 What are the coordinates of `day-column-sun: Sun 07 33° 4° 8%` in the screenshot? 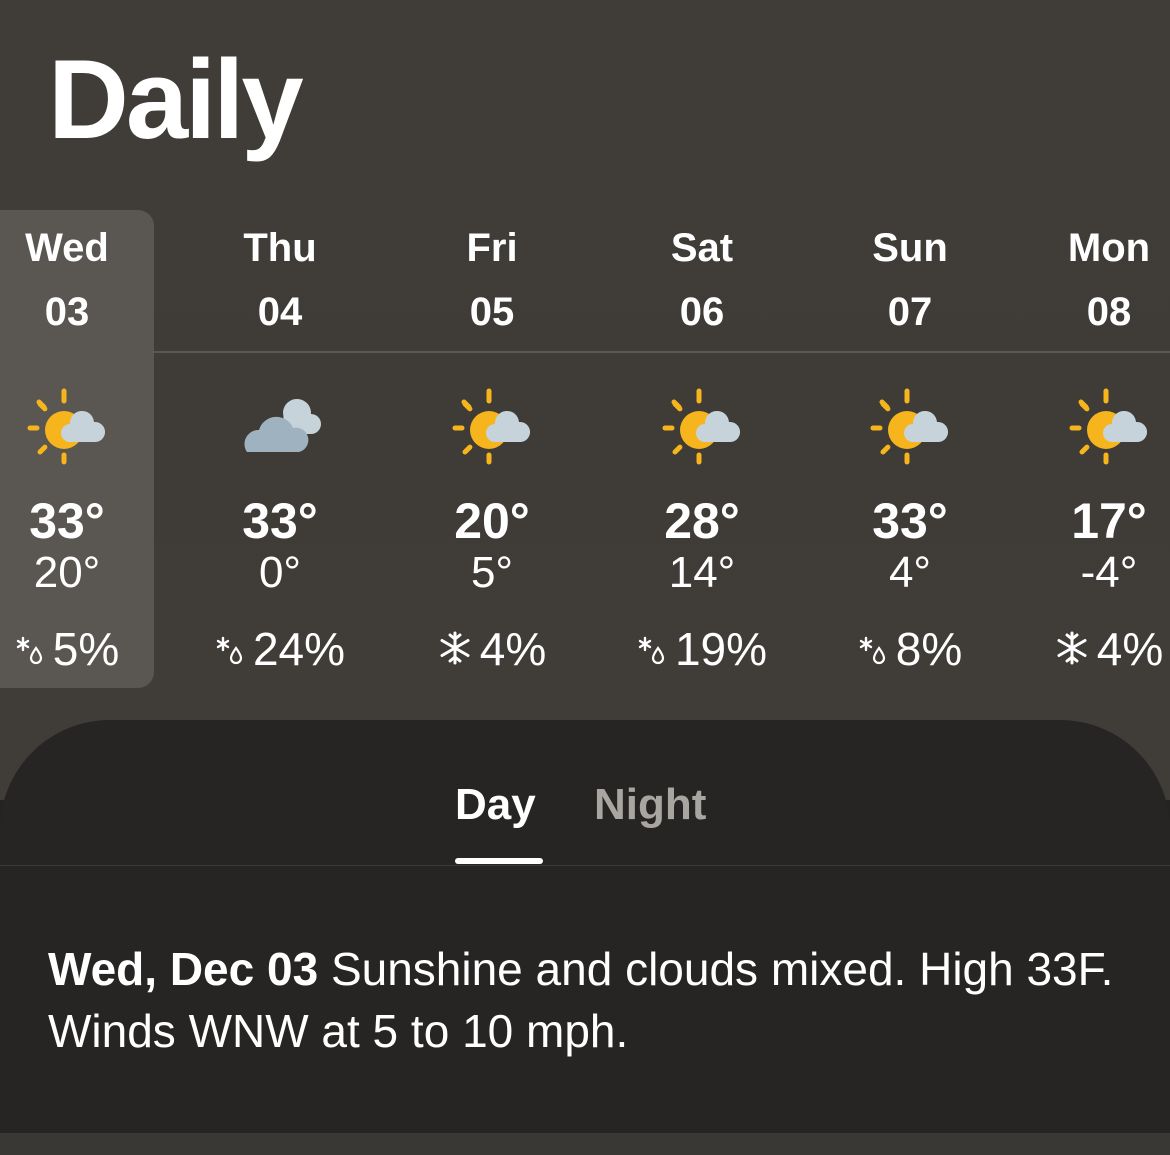 It's located at (910, 350).